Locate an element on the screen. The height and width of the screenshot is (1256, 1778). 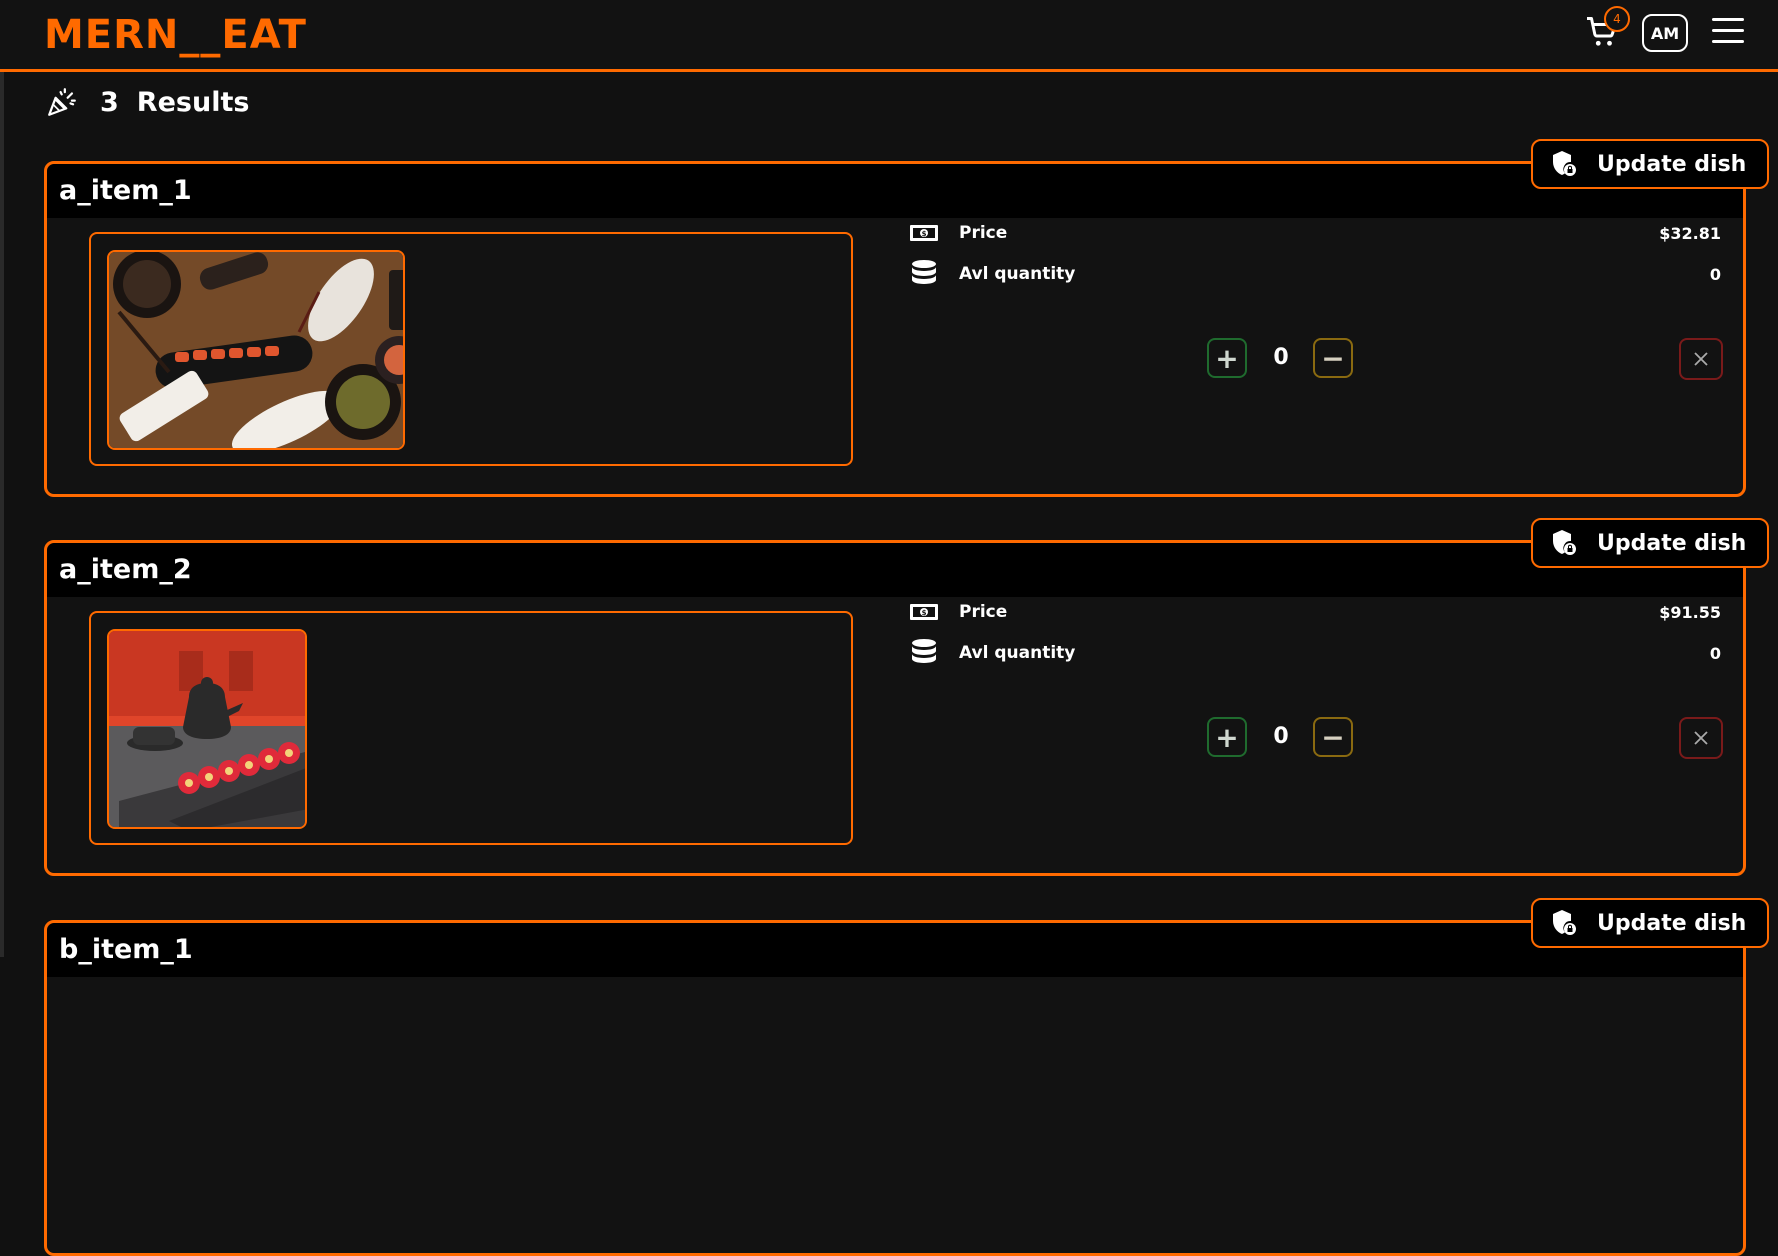
dish-image-sushi-tea is located at coordinates (207, 729).